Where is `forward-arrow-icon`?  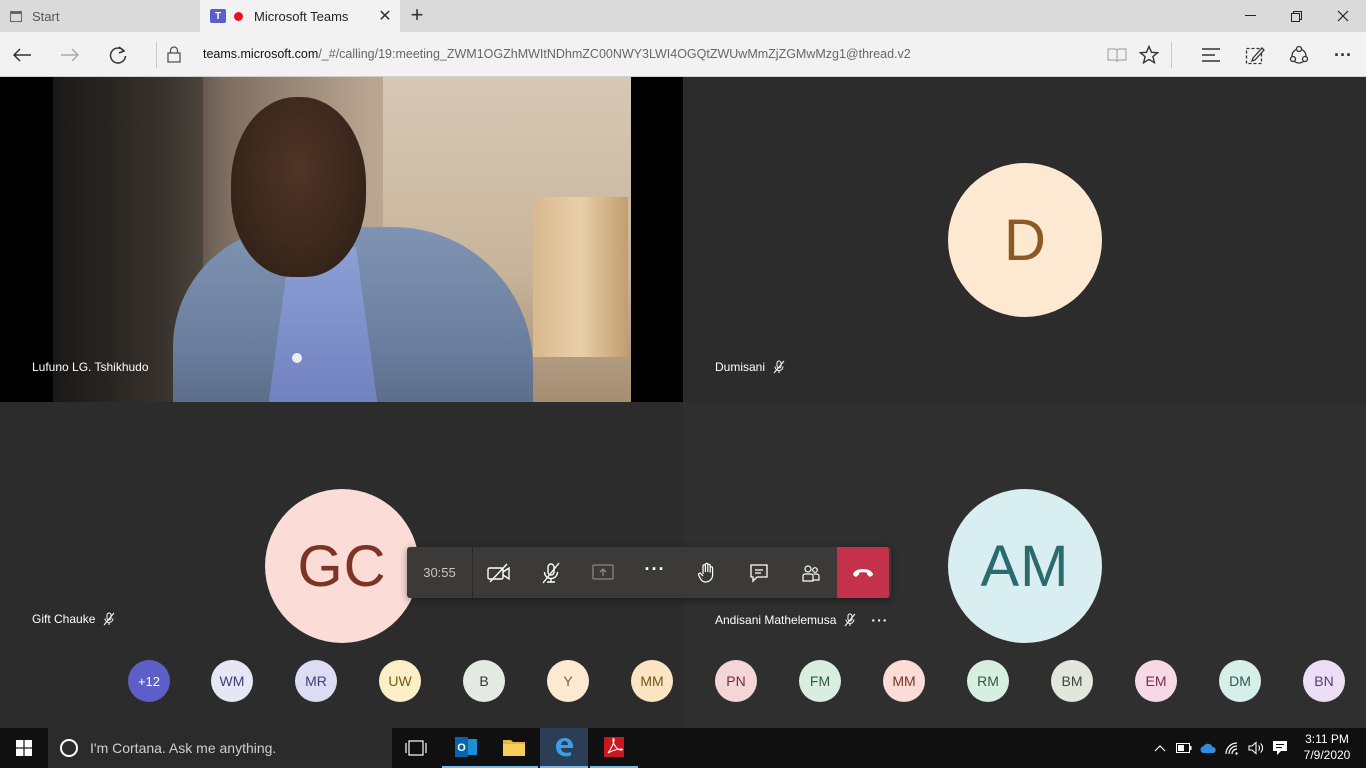
forward-arrow-icon is located at coordinates (70, 55).